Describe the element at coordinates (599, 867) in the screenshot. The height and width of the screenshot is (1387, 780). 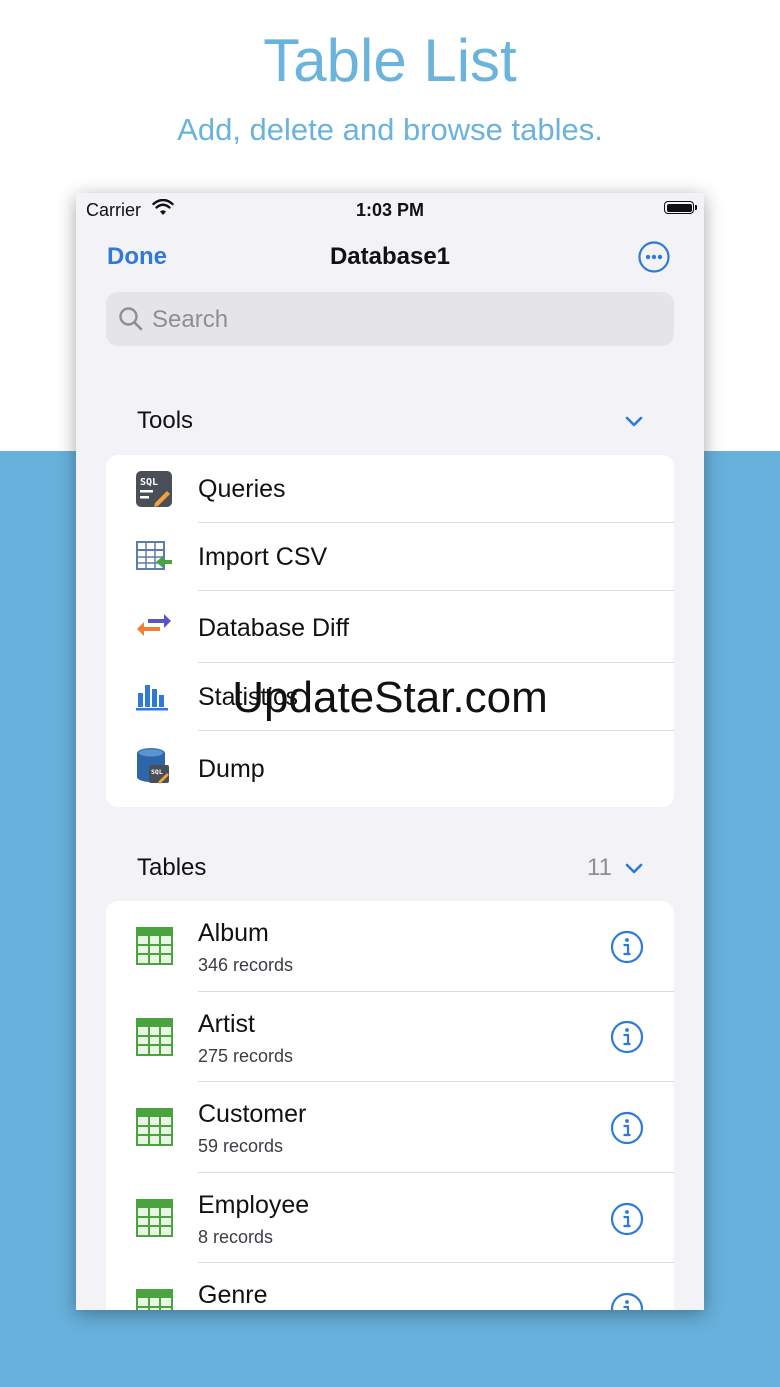
I see `tables-count: 11` at that location.